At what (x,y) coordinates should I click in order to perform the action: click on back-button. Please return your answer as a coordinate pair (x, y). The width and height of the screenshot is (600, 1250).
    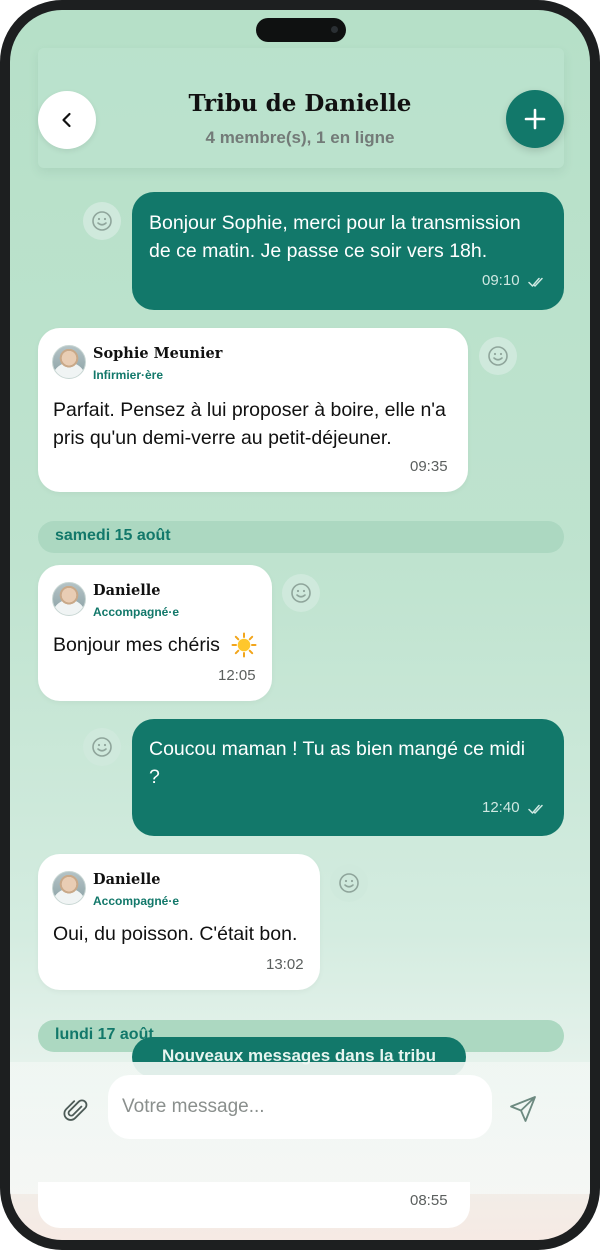
    Looking at the image, I should click on (67, 120).